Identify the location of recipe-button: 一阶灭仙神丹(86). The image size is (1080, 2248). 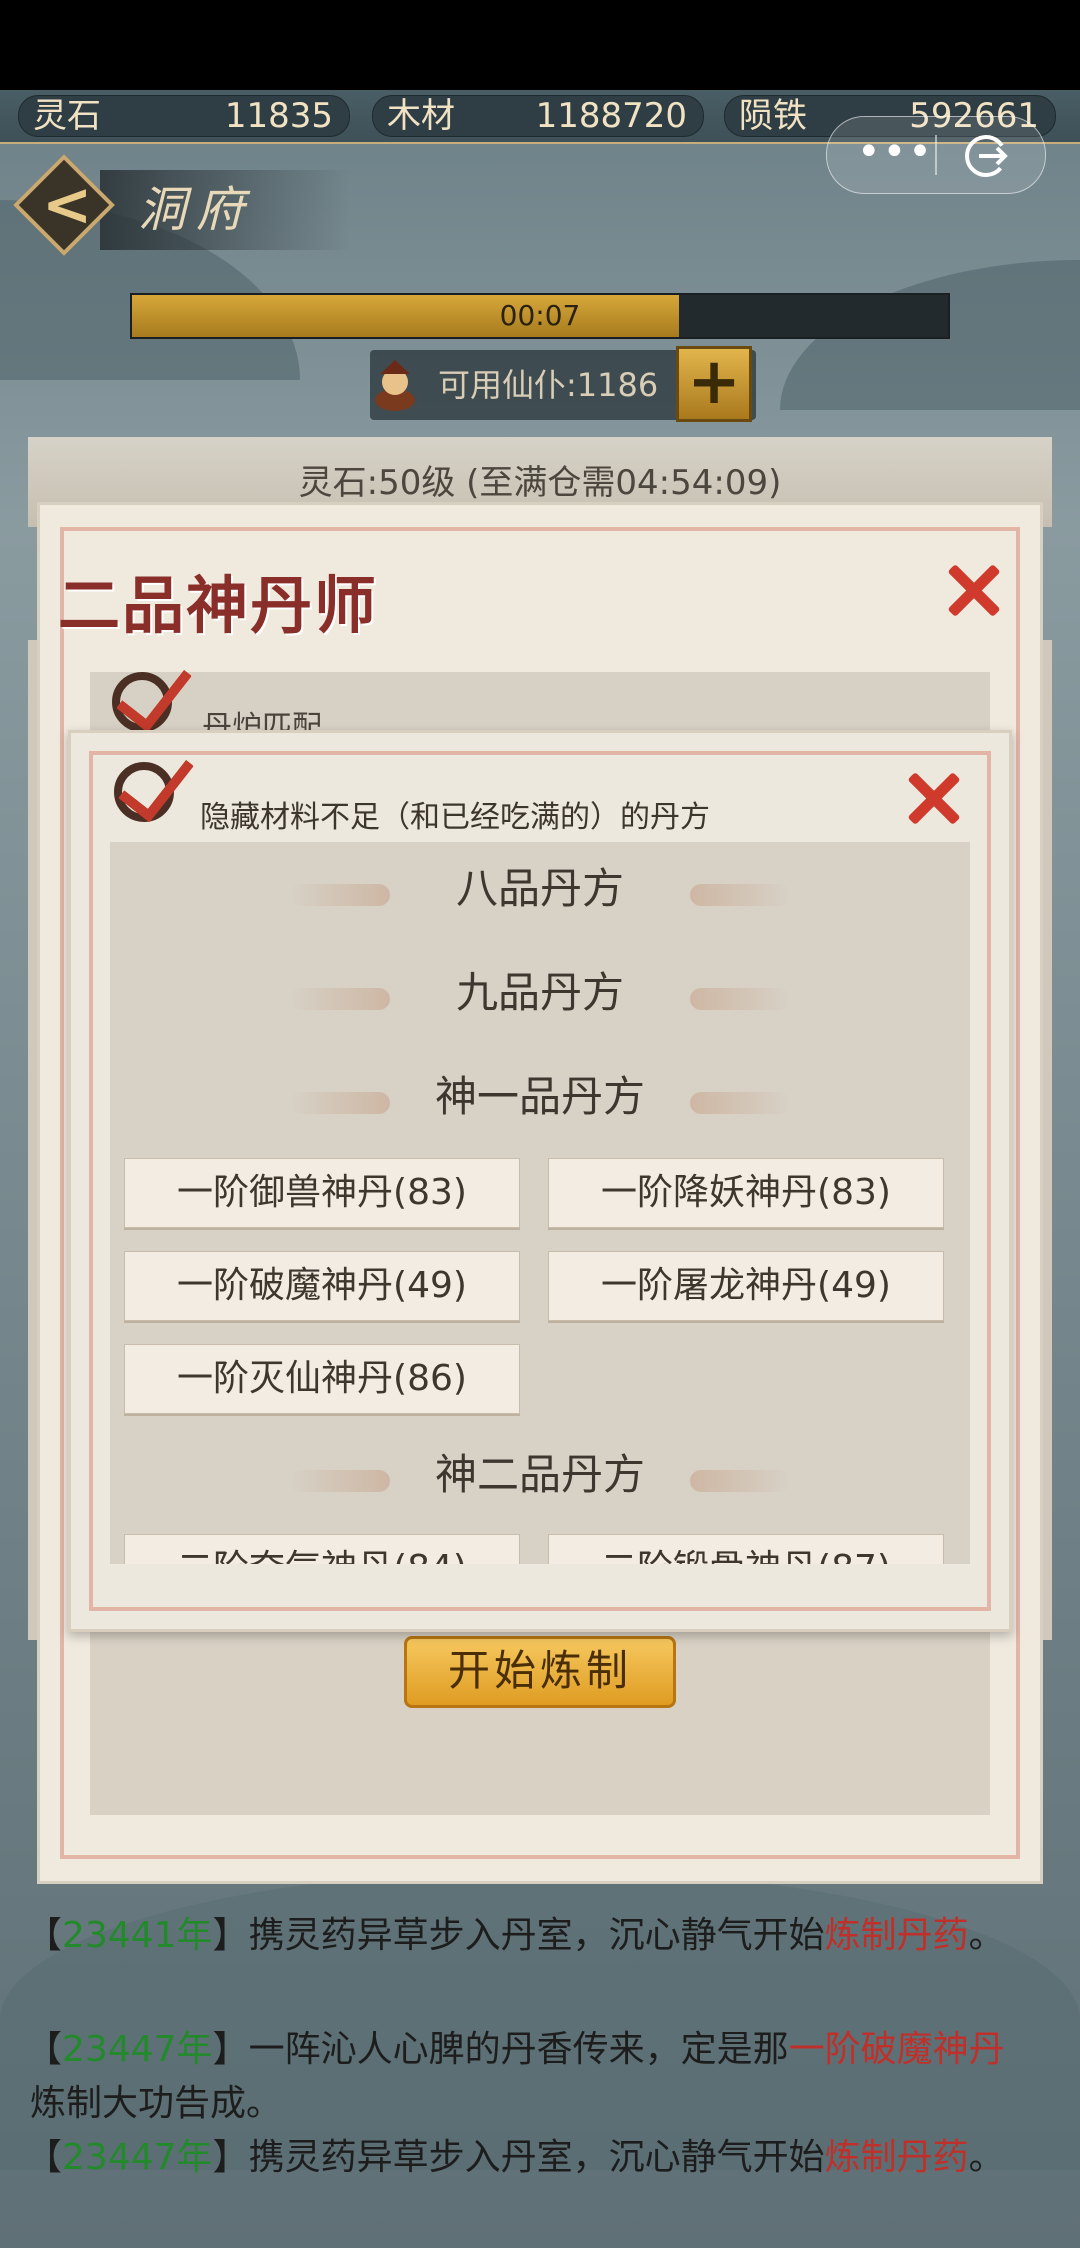
(322, 1379).